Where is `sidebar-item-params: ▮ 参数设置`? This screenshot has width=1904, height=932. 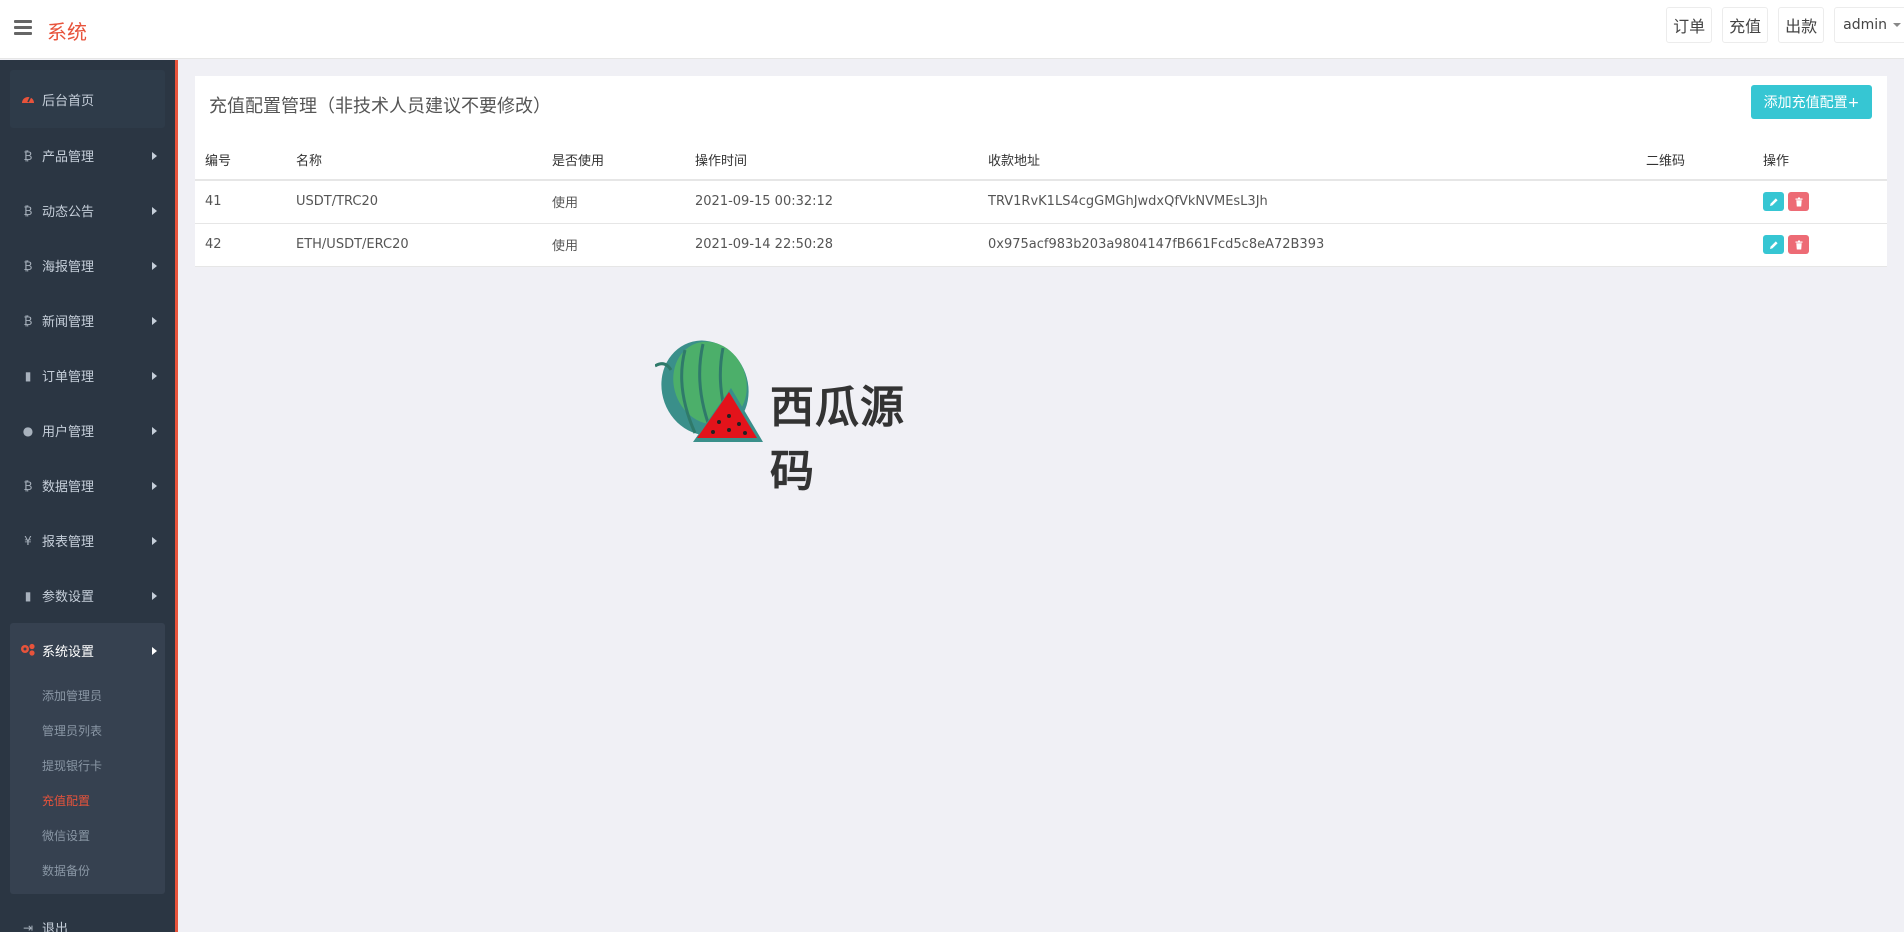
sidebar-item-params: ▮ 参数设置 is located at coordinates (87, 595).